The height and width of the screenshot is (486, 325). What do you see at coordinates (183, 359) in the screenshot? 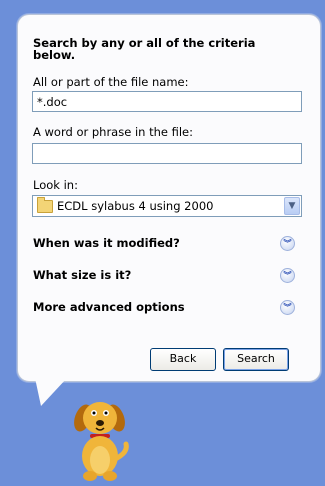
I see `back-button: Back` at bounding box center [183, 359].